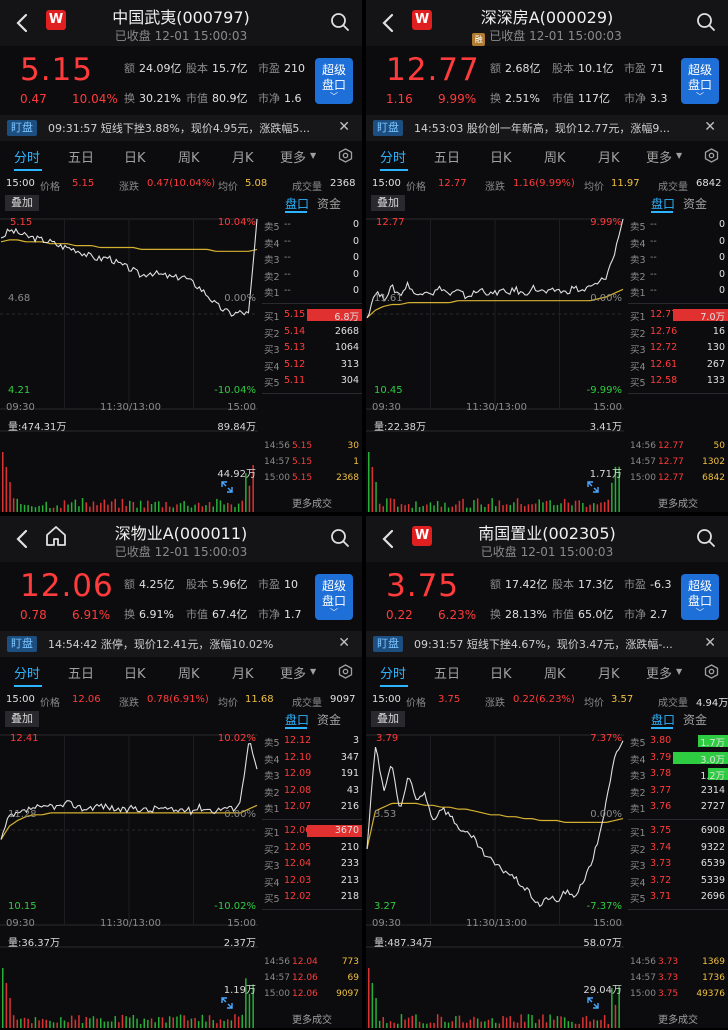 The image size is (728, 1030). What do you see at coordinates (678, 315) in the screenshot?
I see `bid-row: 买1 12.77 7.0万` at bounding box center [678, 315].